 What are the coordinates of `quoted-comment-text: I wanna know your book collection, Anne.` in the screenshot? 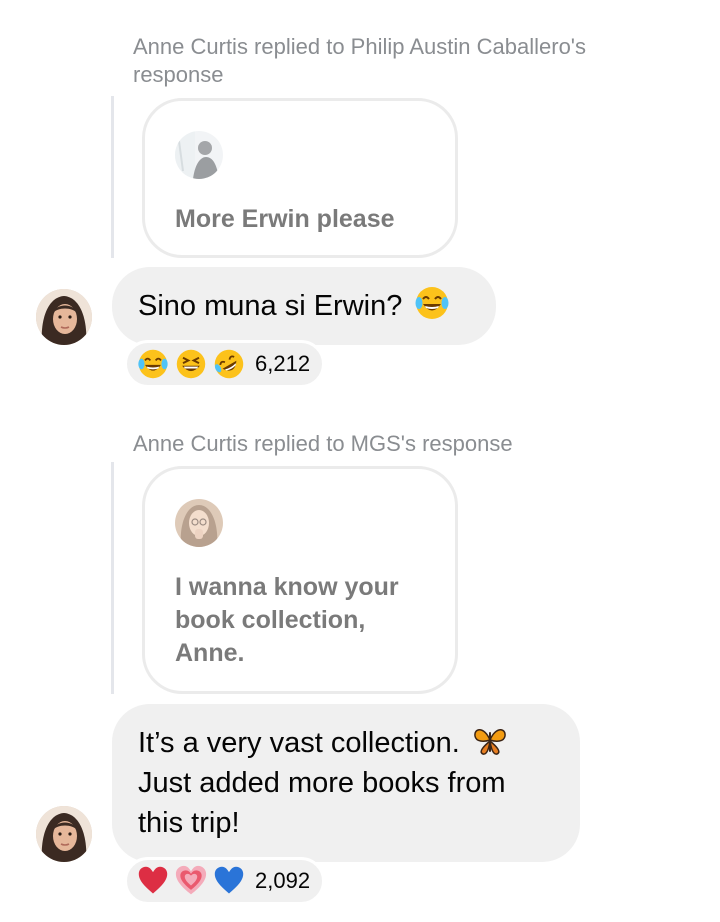 It's located at (287, 620).